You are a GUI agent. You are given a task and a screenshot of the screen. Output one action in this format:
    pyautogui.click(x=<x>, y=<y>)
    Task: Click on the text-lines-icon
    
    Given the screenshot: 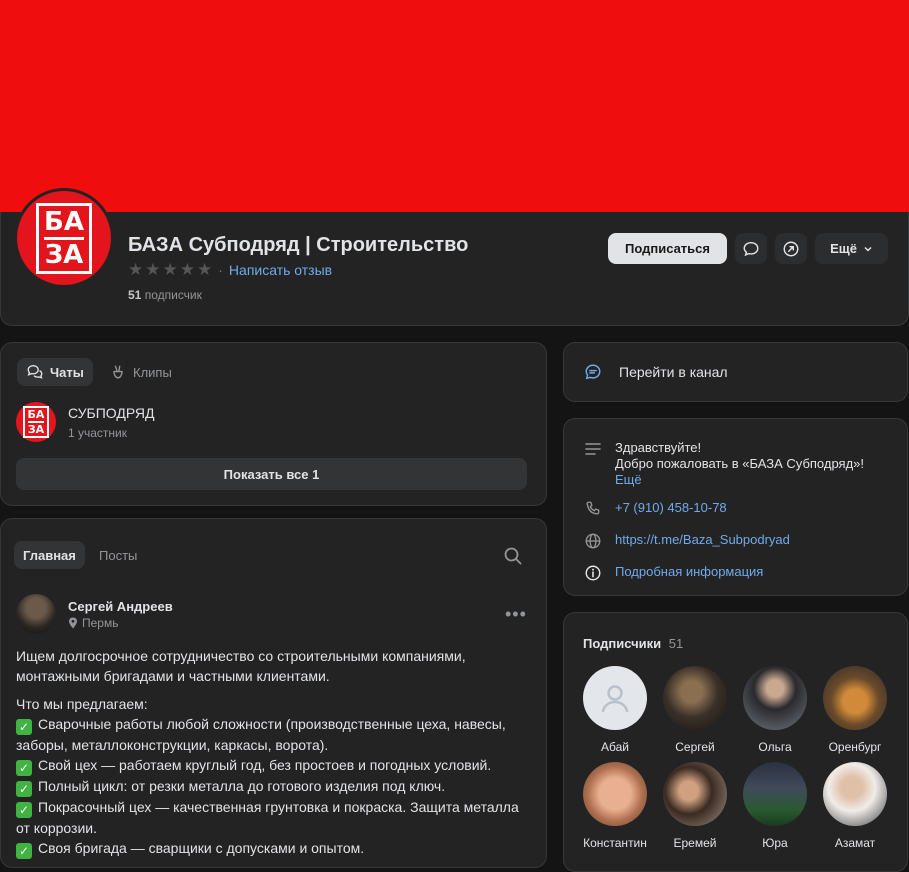 What is the action you would take?
    pyautogui.click(x=593, y=449)
    